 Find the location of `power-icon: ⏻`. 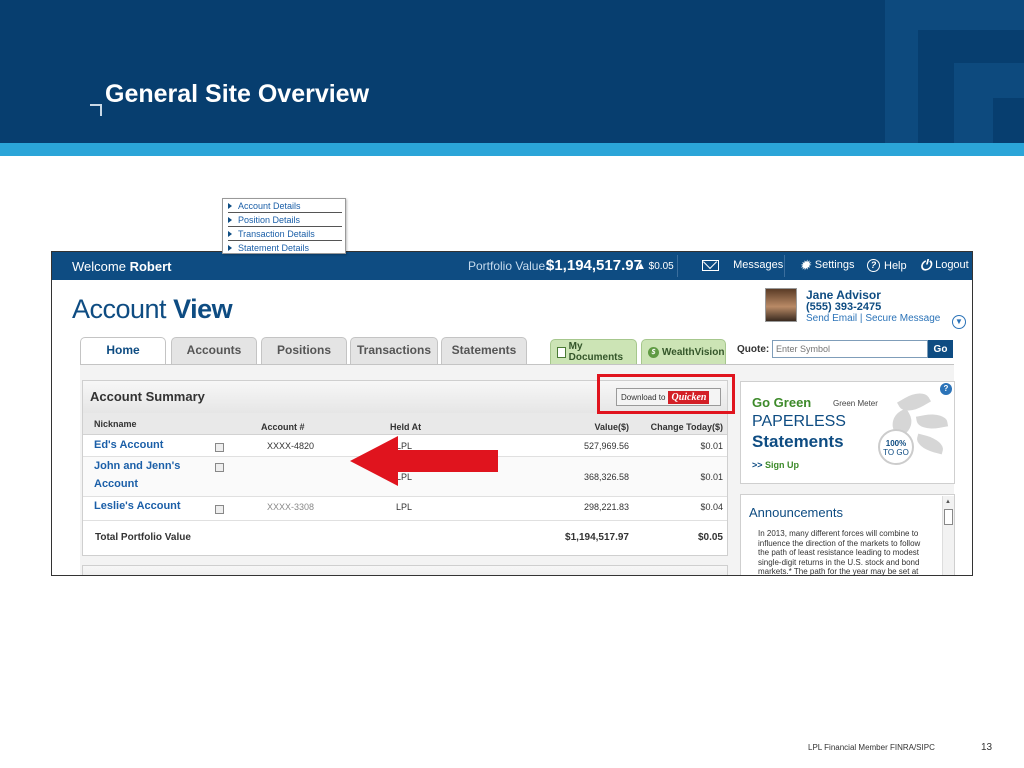

power-icon: ⏻ is located at coordinates (926, 265).